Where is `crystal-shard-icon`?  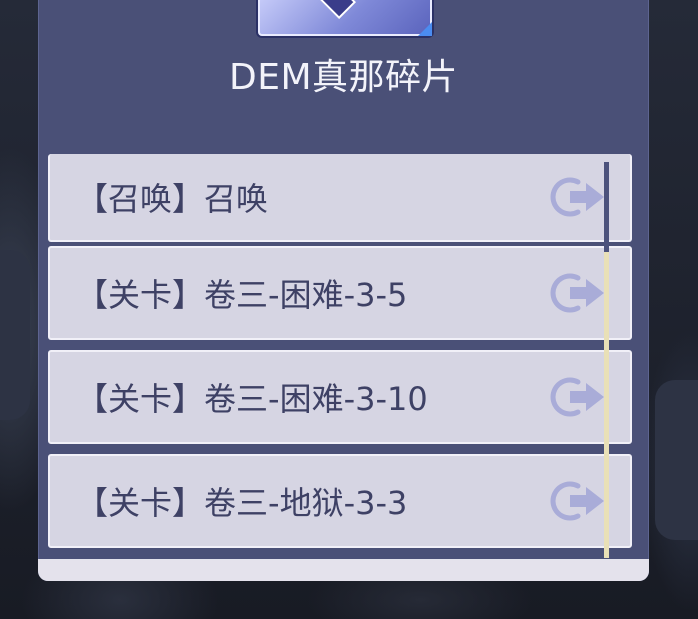 crystal-shard-icon is located at coordinates (337, 10).